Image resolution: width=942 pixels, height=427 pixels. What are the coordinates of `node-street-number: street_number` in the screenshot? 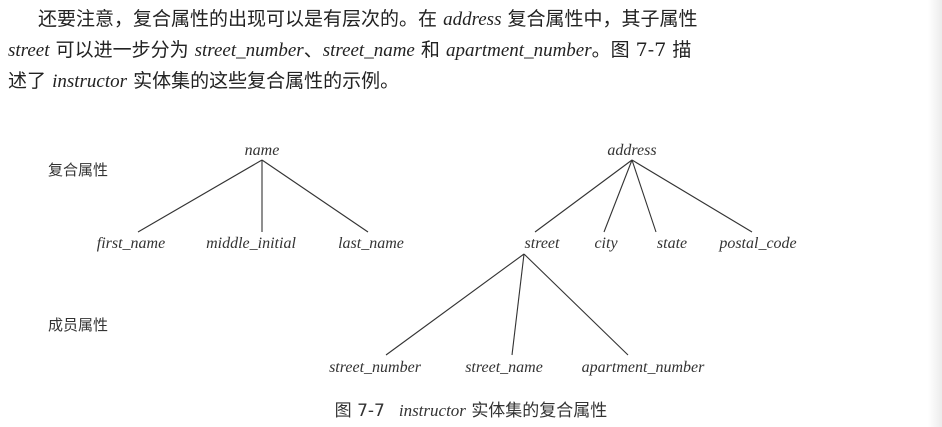 It's located at (375, 367).